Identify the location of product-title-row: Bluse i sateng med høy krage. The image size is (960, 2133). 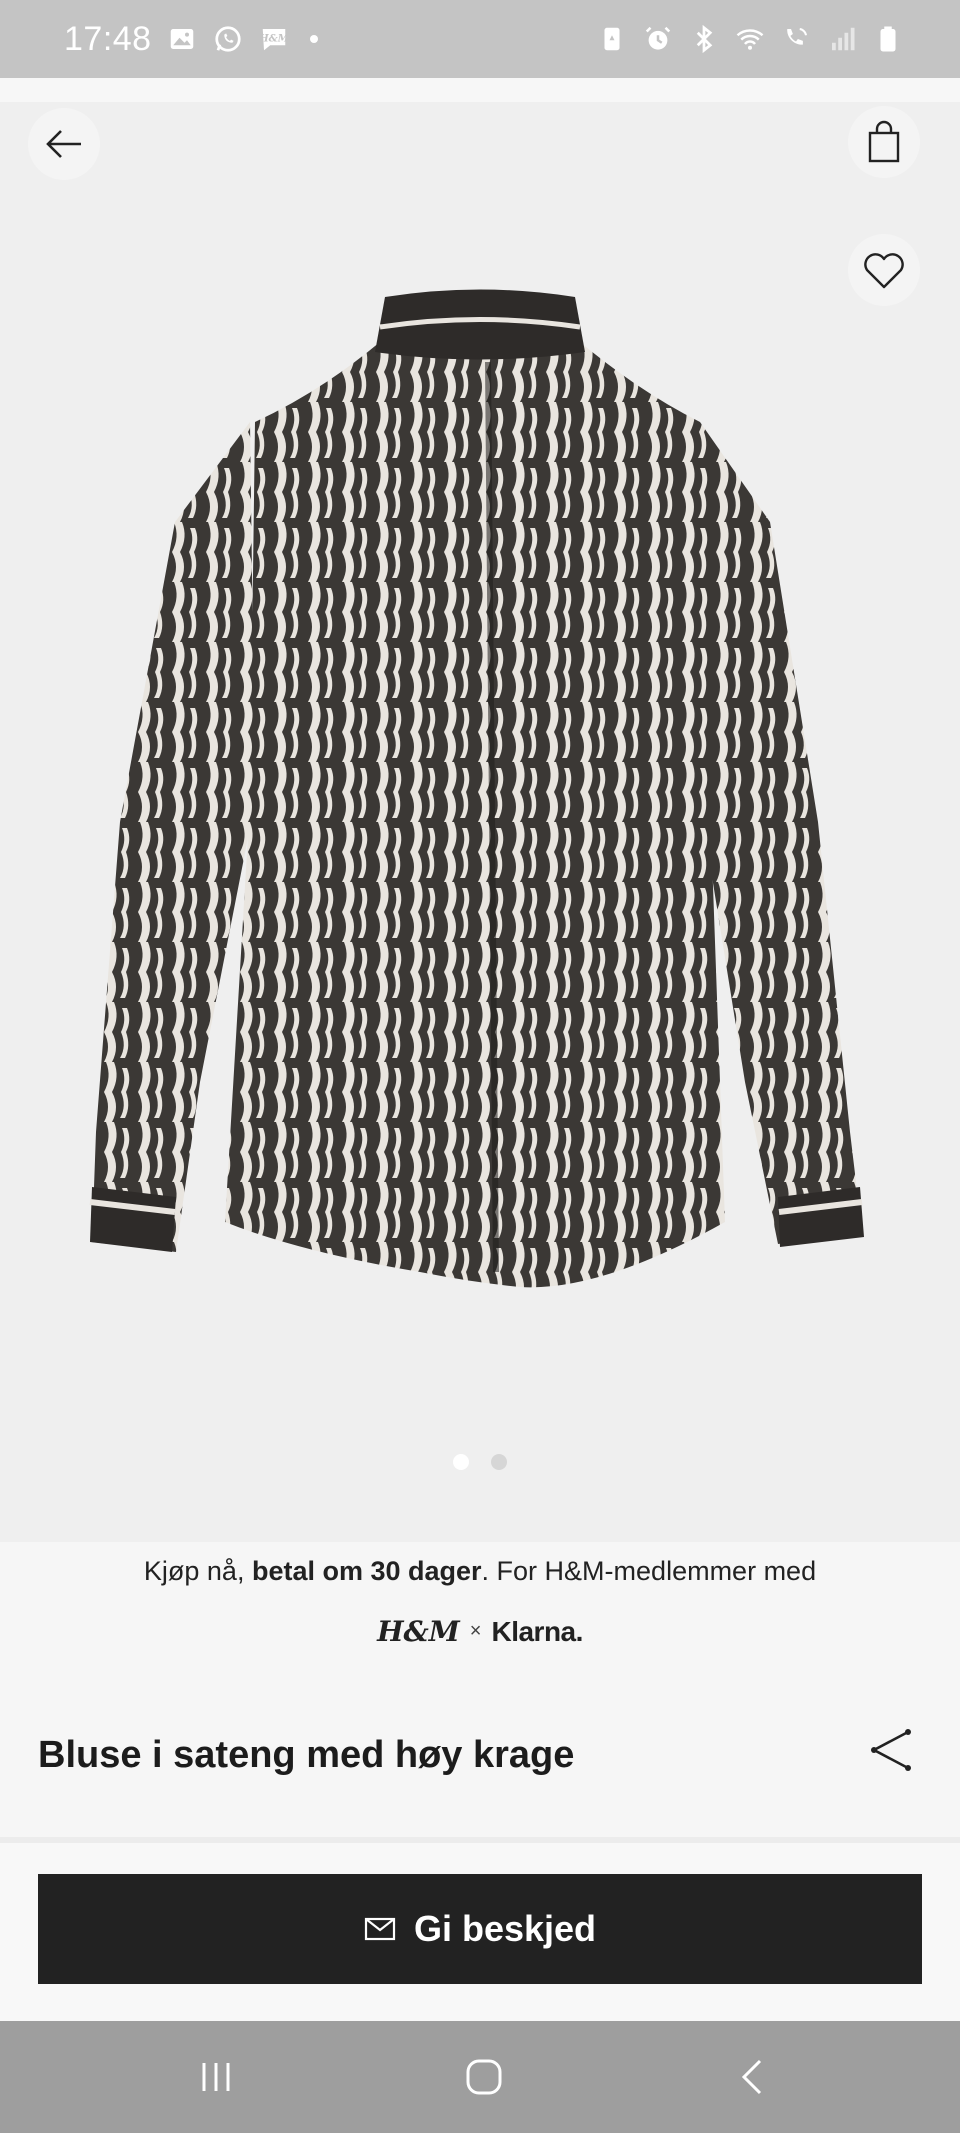
(480, 1759).